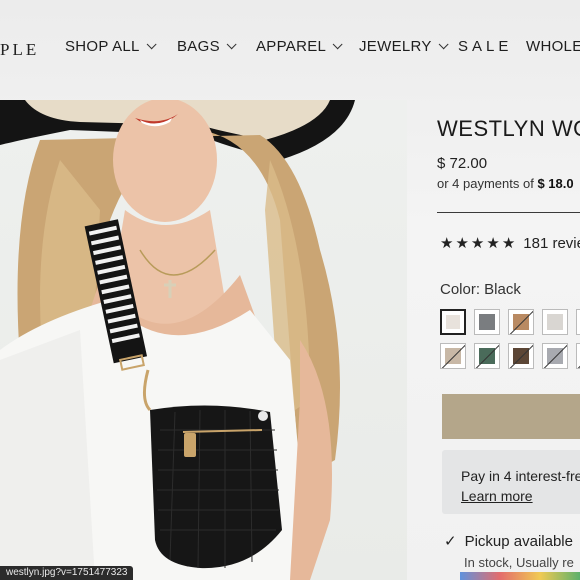  I want to click on learn-more-link: Learn more, so click(497, 496).